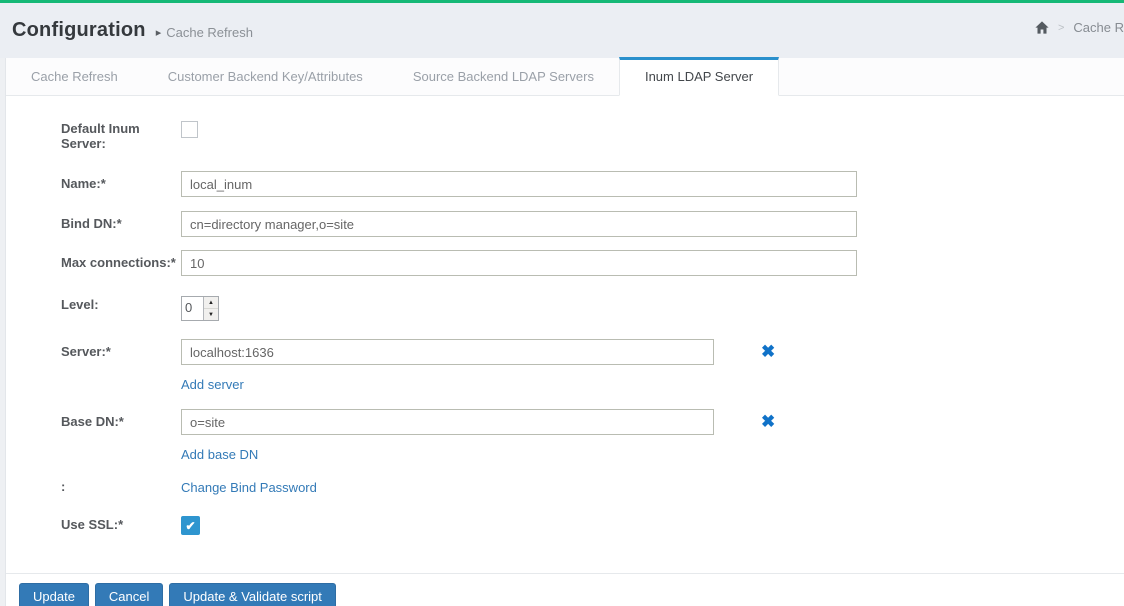  I want to click on base-dn-input, so click(447, 422).